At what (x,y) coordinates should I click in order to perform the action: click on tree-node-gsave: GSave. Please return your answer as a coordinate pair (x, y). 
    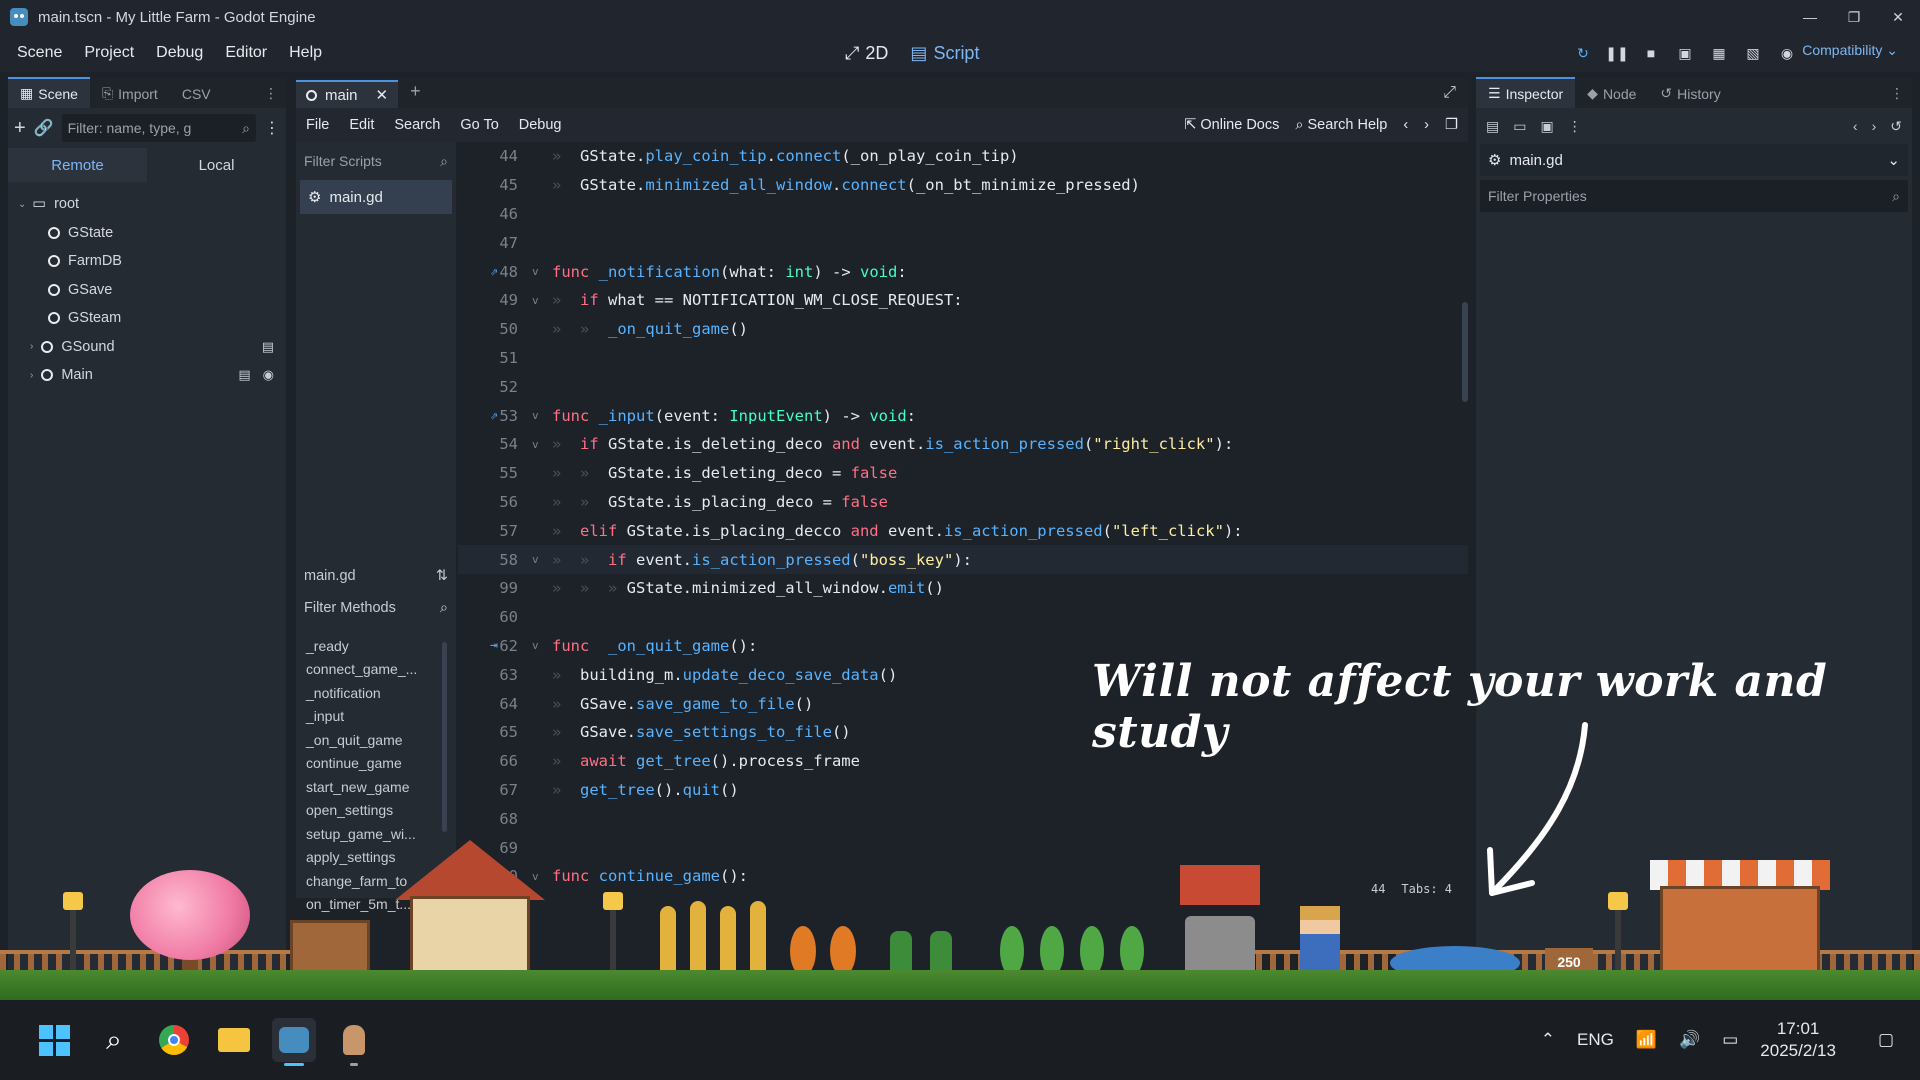
    Looking at the image, I should click on (147, 290).